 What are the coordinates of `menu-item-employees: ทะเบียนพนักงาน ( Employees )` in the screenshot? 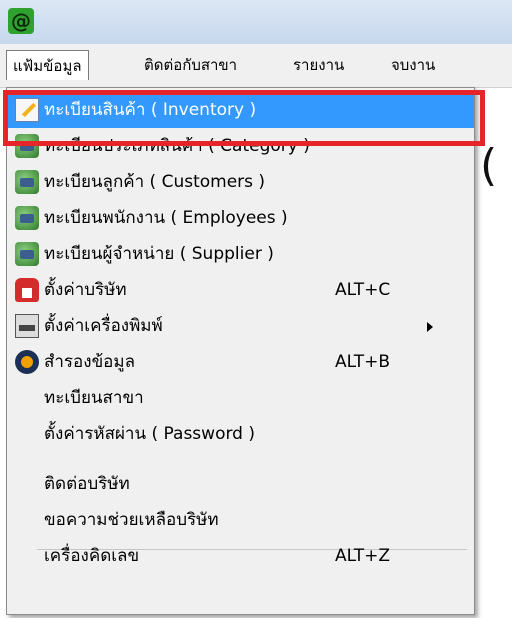 It's located at (240, 218).